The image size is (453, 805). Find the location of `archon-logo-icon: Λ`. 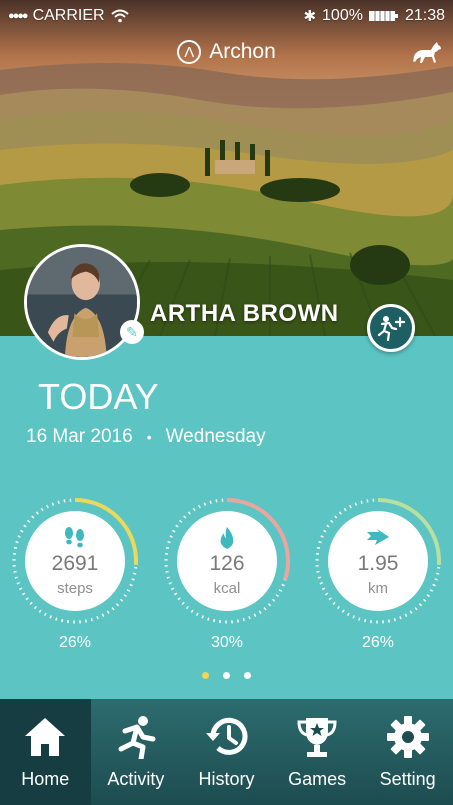

archon-logo-icon: Λ is located at coordinates (189, 52).